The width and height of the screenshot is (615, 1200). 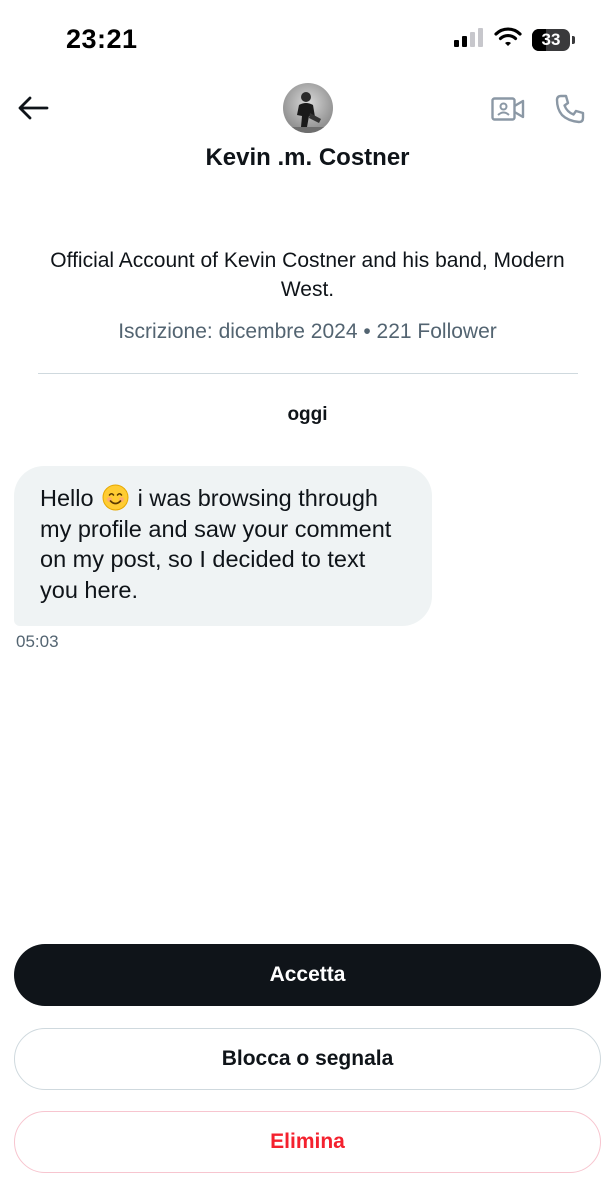 I want to click on voice-call-button, so click(x=570, y=109).